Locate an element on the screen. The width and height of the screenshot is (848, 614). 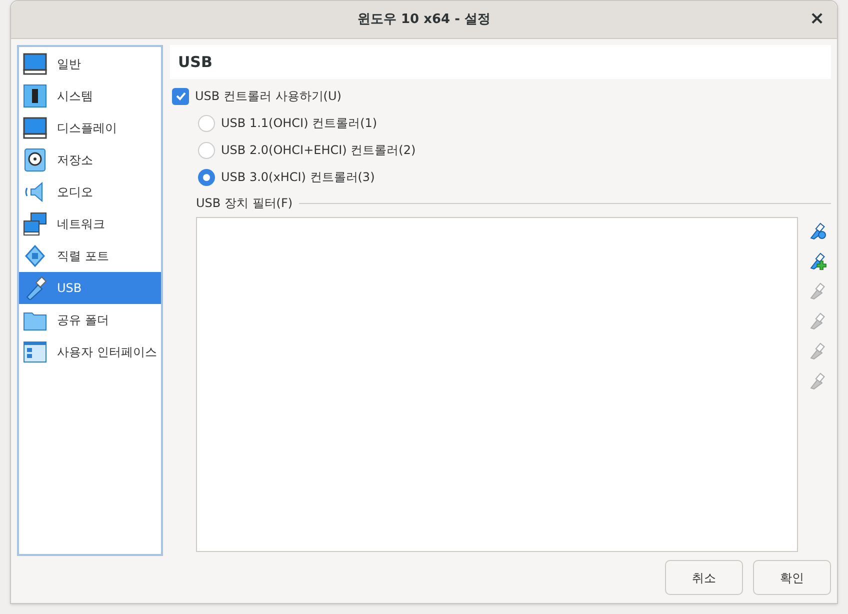
sidebar-item: 공유 폴더 is located at coordinates (90, 320).